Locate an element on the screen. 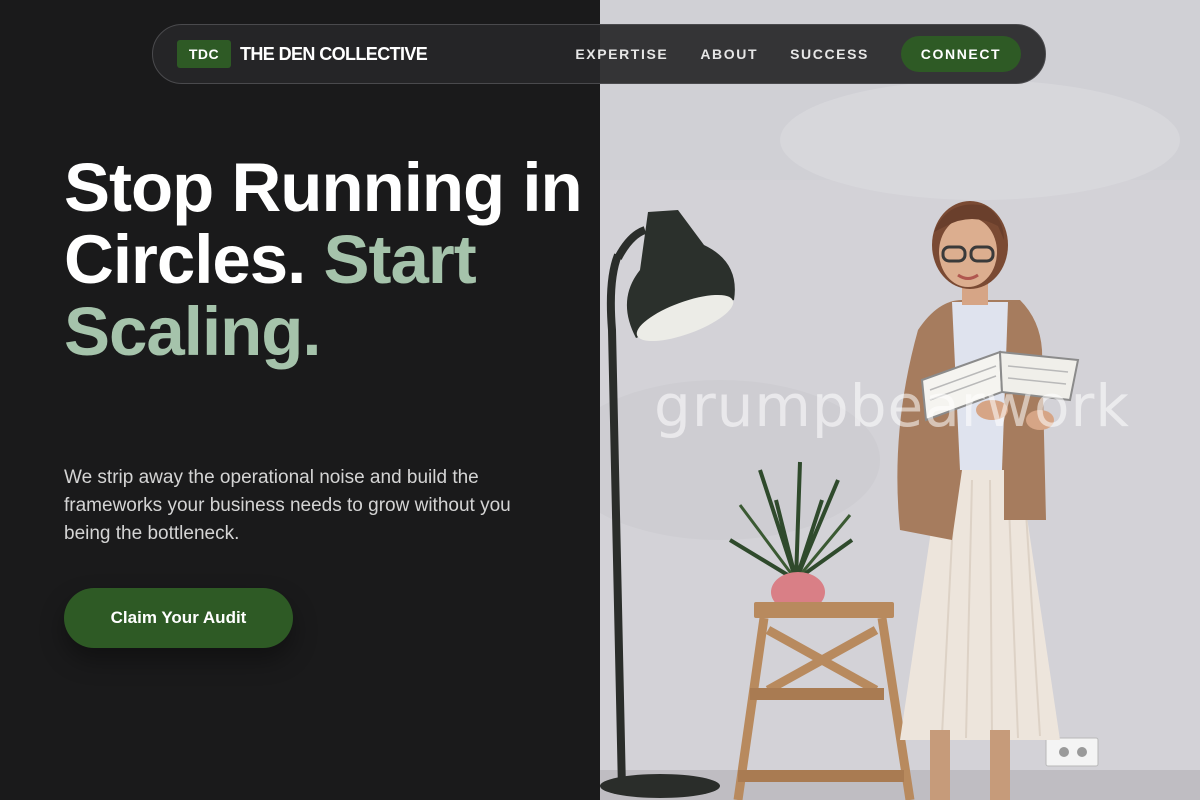 The height and width of the screenshot is (800, 1200). brand-name: THE DEN COLLECTIVE is located at coordinates (334, 53).